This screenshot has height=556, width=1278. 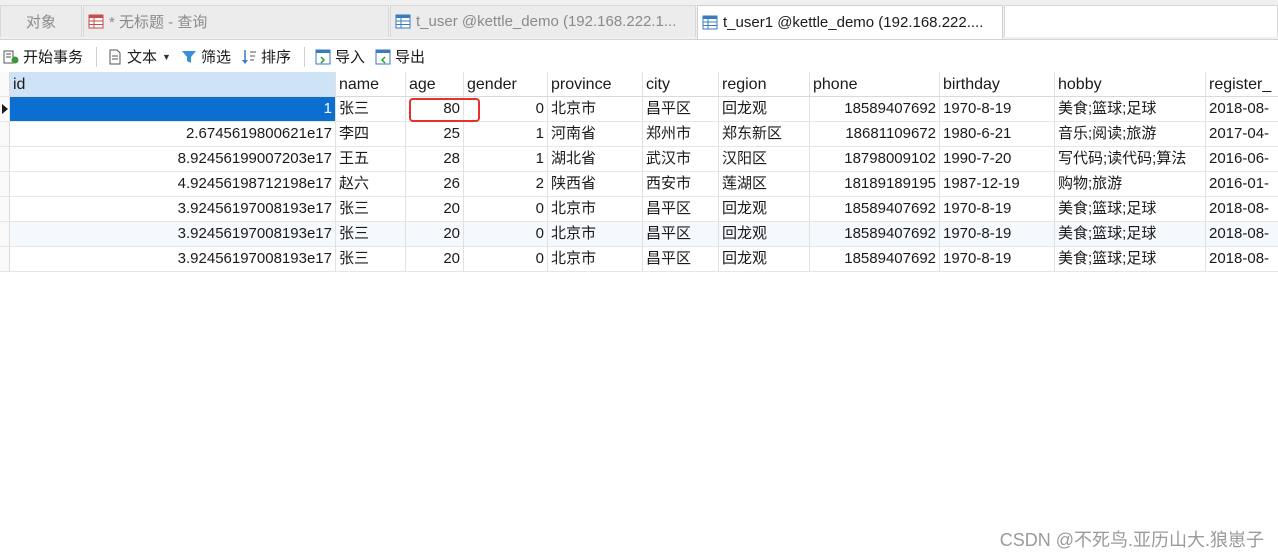 I want to click on column-header-hobby: hobby, so click(x=1130, y=84).